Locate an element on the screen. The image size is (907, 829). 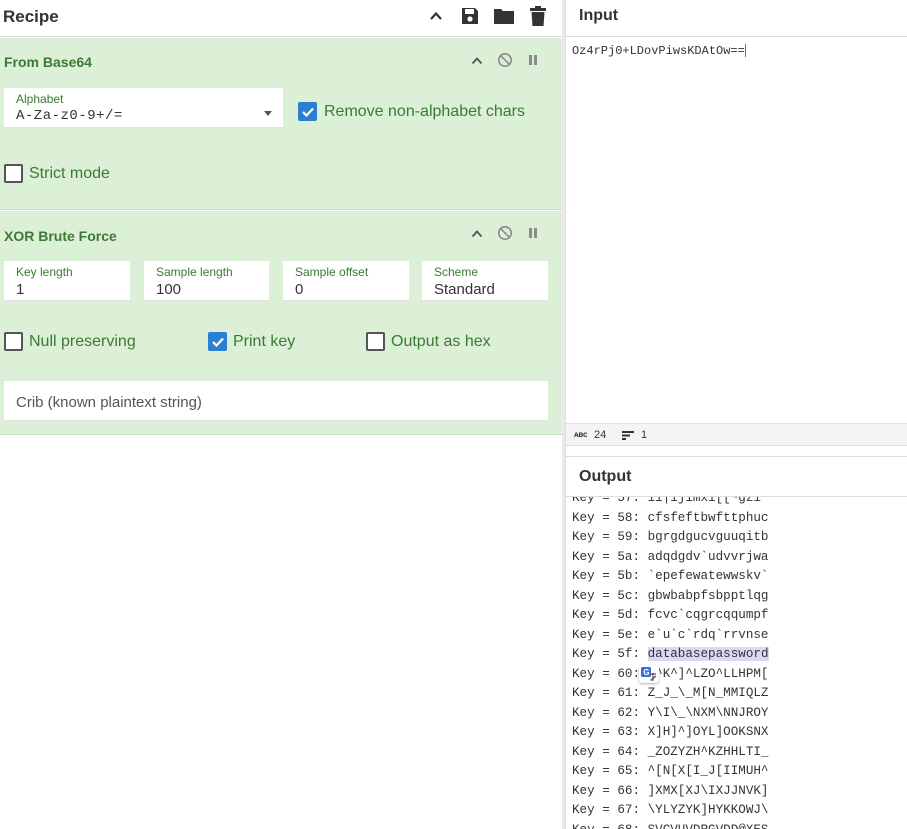
output-line: Key = 5f: databasepassword is located at coordinates (670, 654).